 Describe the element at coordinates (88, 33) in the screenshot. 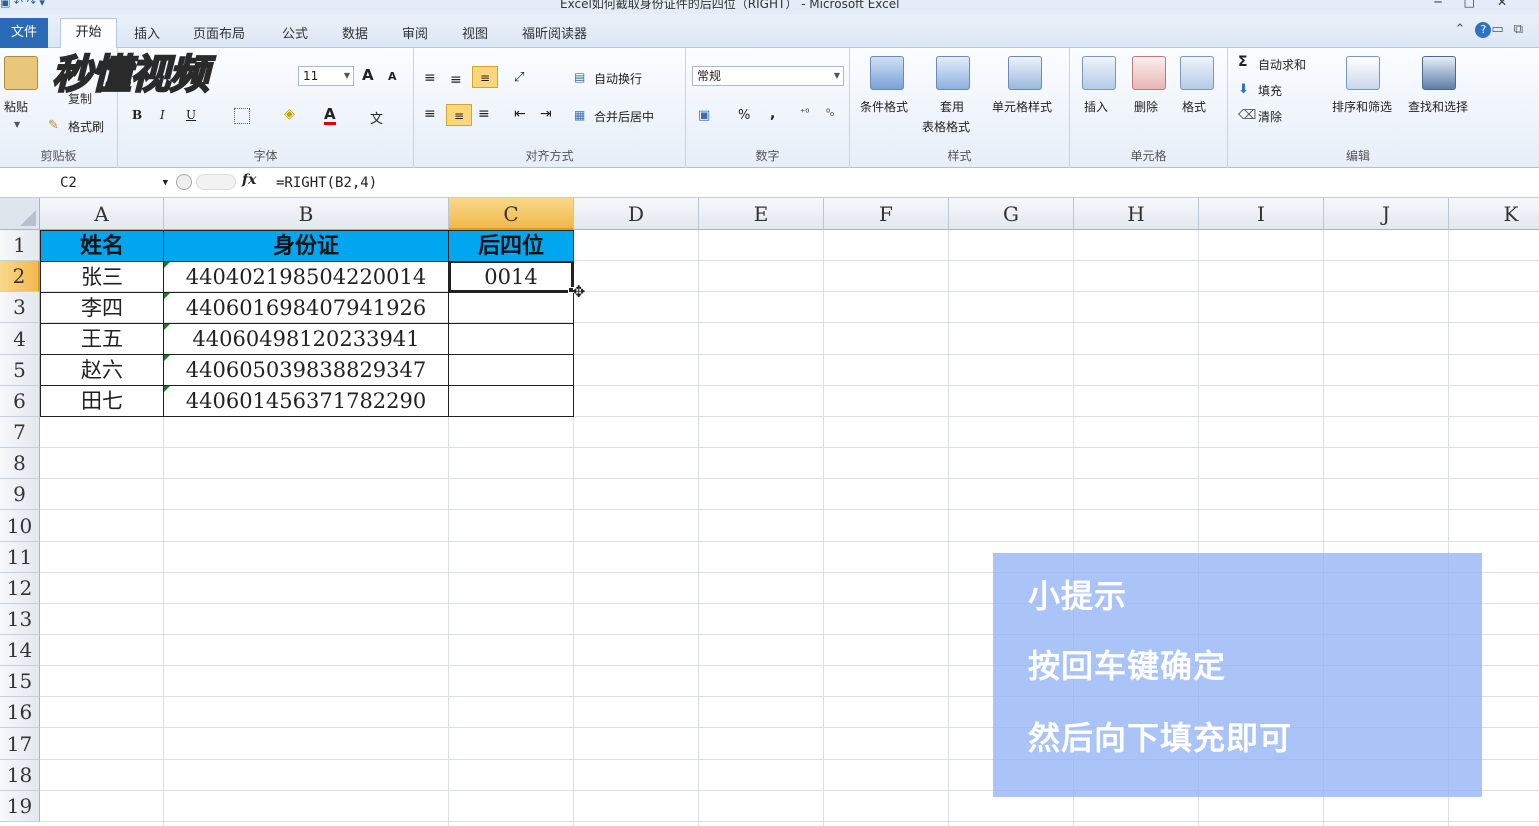

I see `tab-home: 开始` at that location.